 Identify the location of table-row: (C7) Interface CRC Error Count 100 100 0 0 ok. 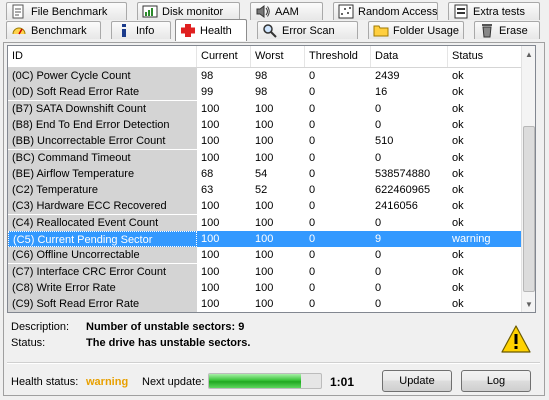
(264, 271).